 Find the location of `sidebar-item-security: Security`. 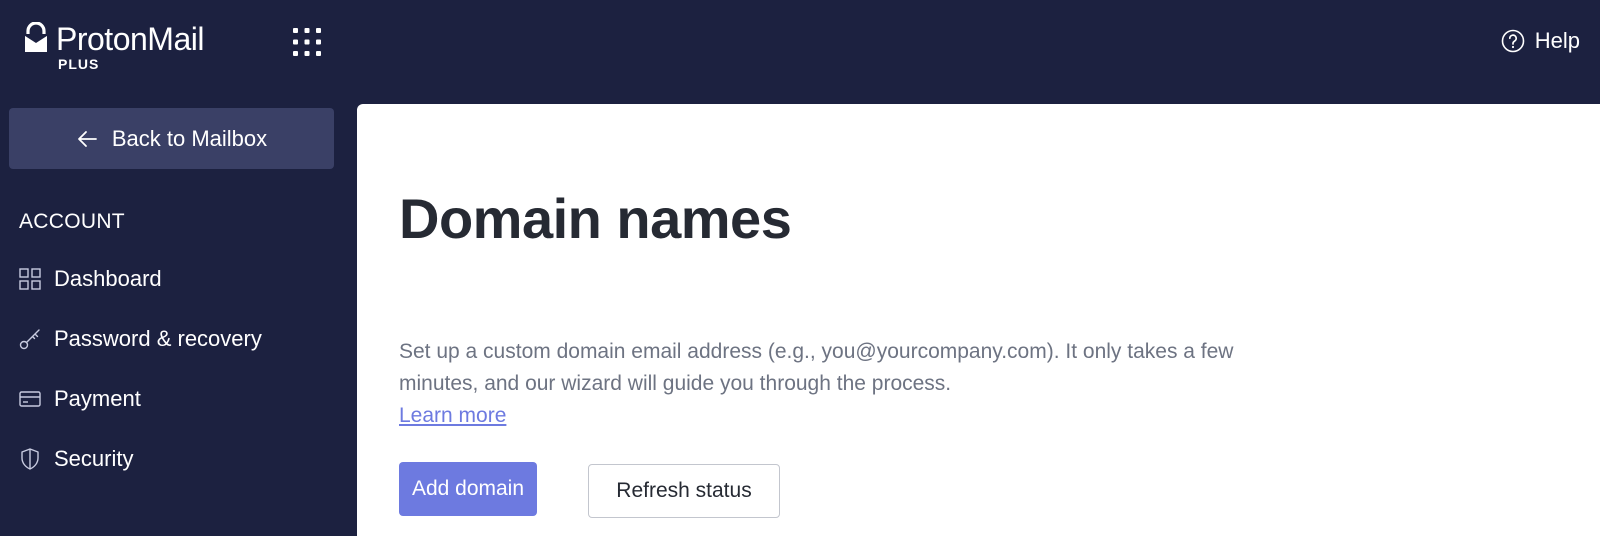

sidebar-item-security: Security is located at coordinates (75, 459).